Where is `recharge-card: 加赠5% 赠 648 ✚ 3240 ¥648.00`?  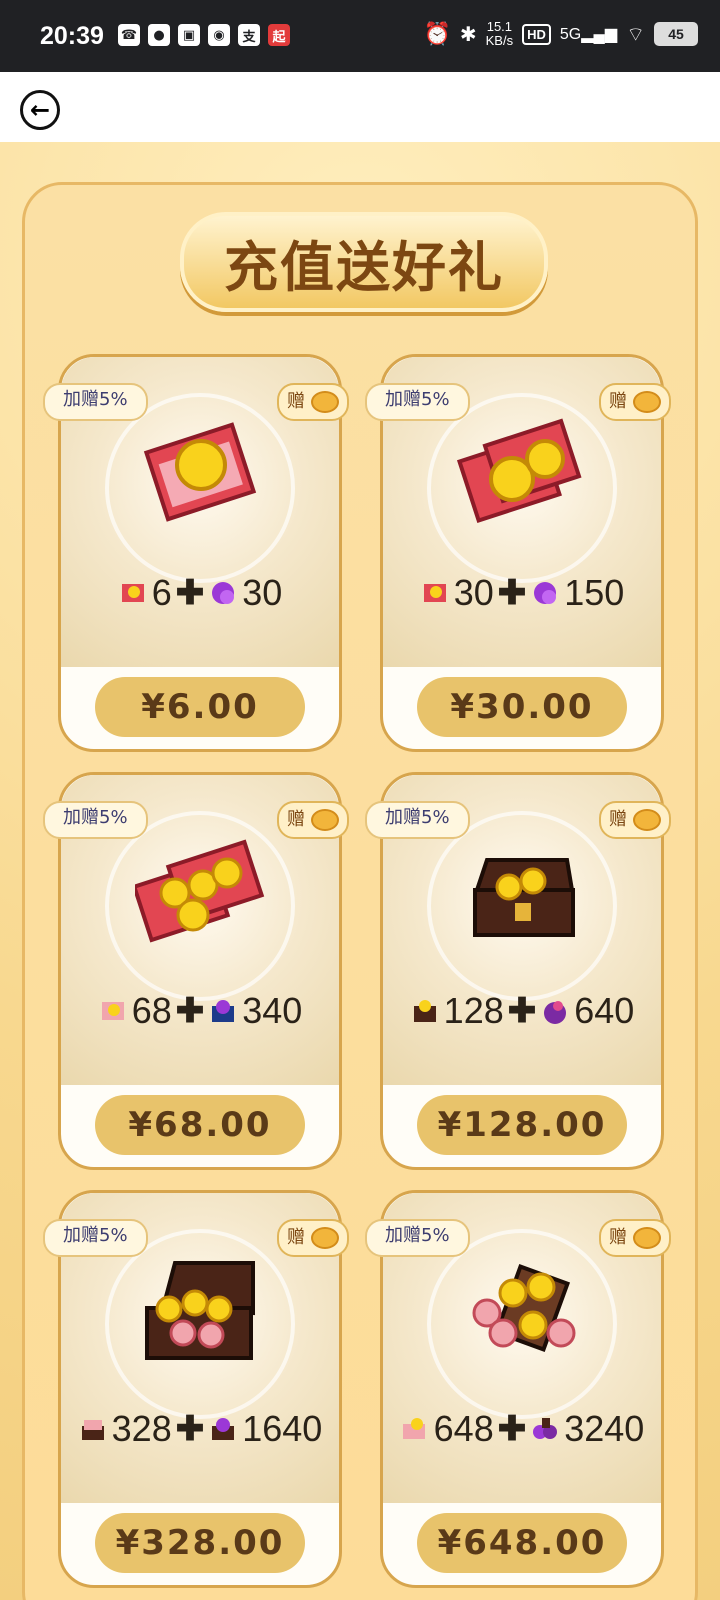
recharge-card: 加赠5% 赠 648 ✚ 3240 ¥648.00 is located at coordinates (518, 1389).